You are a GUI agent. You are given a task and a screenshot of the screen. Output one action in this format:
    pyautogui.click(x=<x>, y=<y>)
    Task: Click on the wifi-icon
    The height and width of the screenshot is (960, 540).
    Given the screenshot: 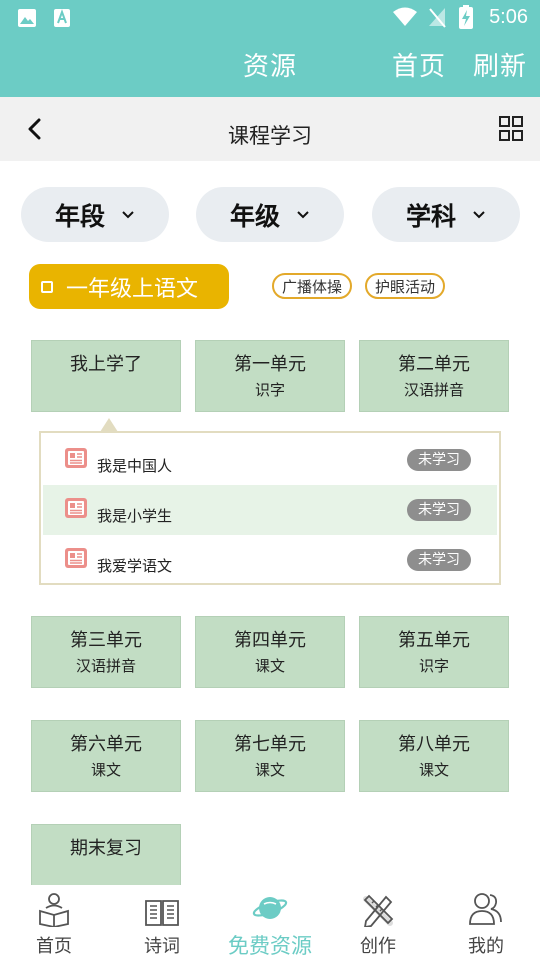 What is the action you would take?
    pyautogui.click(x=405, y=16)
    